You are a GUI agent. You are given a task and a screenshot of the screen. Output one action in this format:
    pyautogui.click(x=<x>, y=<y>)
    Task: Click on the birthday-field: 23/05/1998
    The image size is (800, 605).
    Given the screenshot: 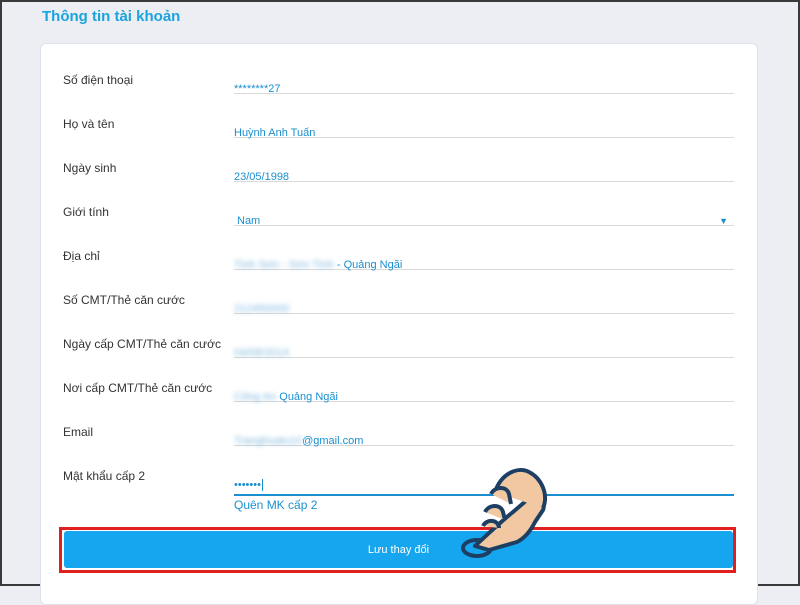 What is the action you would take?
    pyautogui.click(x=484, y=172)
    